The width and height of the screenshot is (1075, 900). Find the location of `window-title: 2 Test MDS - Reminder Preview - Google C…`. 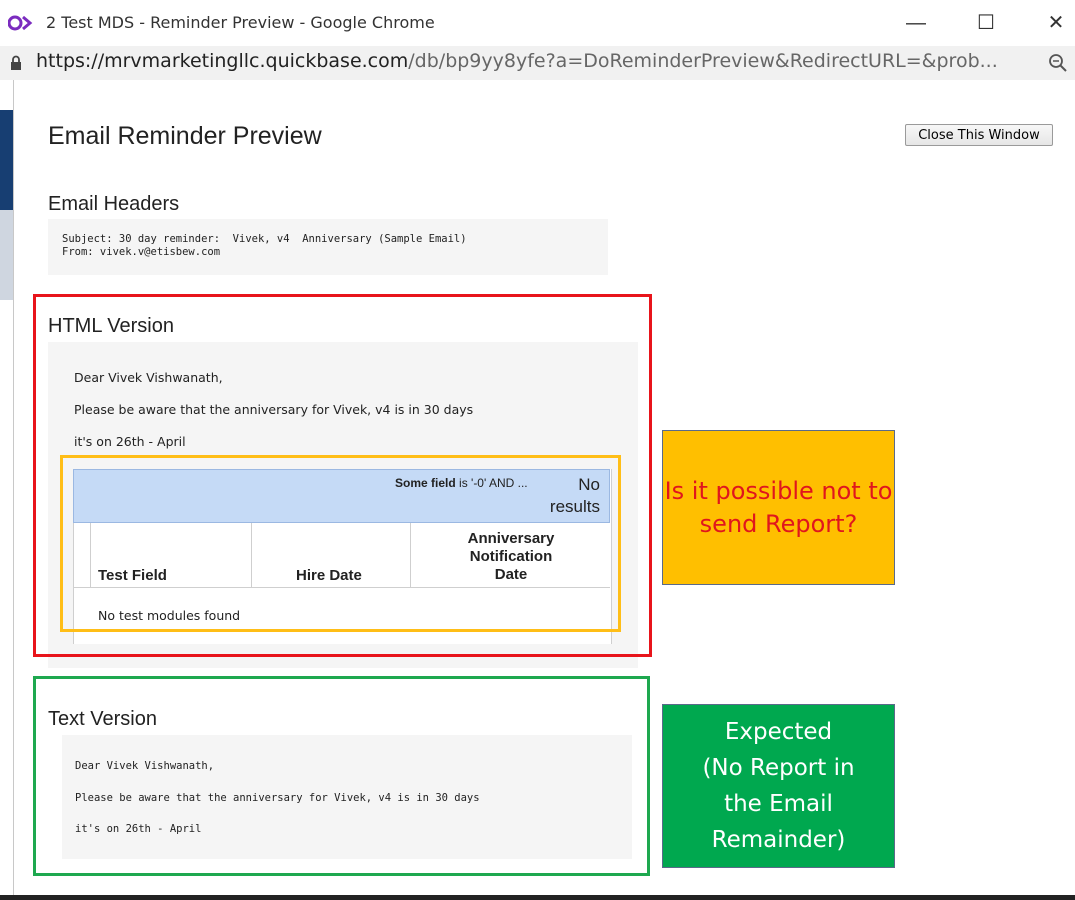

window-title: 2 Test MDS - Reminder Preview - Google C… is located at coordinates (240, 22).